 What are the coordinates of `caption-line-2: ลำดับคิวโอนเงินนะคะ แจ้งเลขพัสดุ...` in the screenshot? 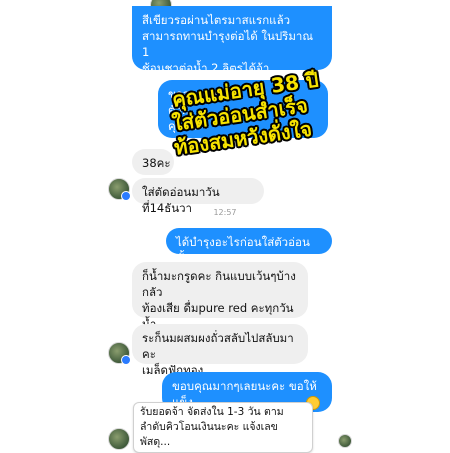 It's located at (209, 434).